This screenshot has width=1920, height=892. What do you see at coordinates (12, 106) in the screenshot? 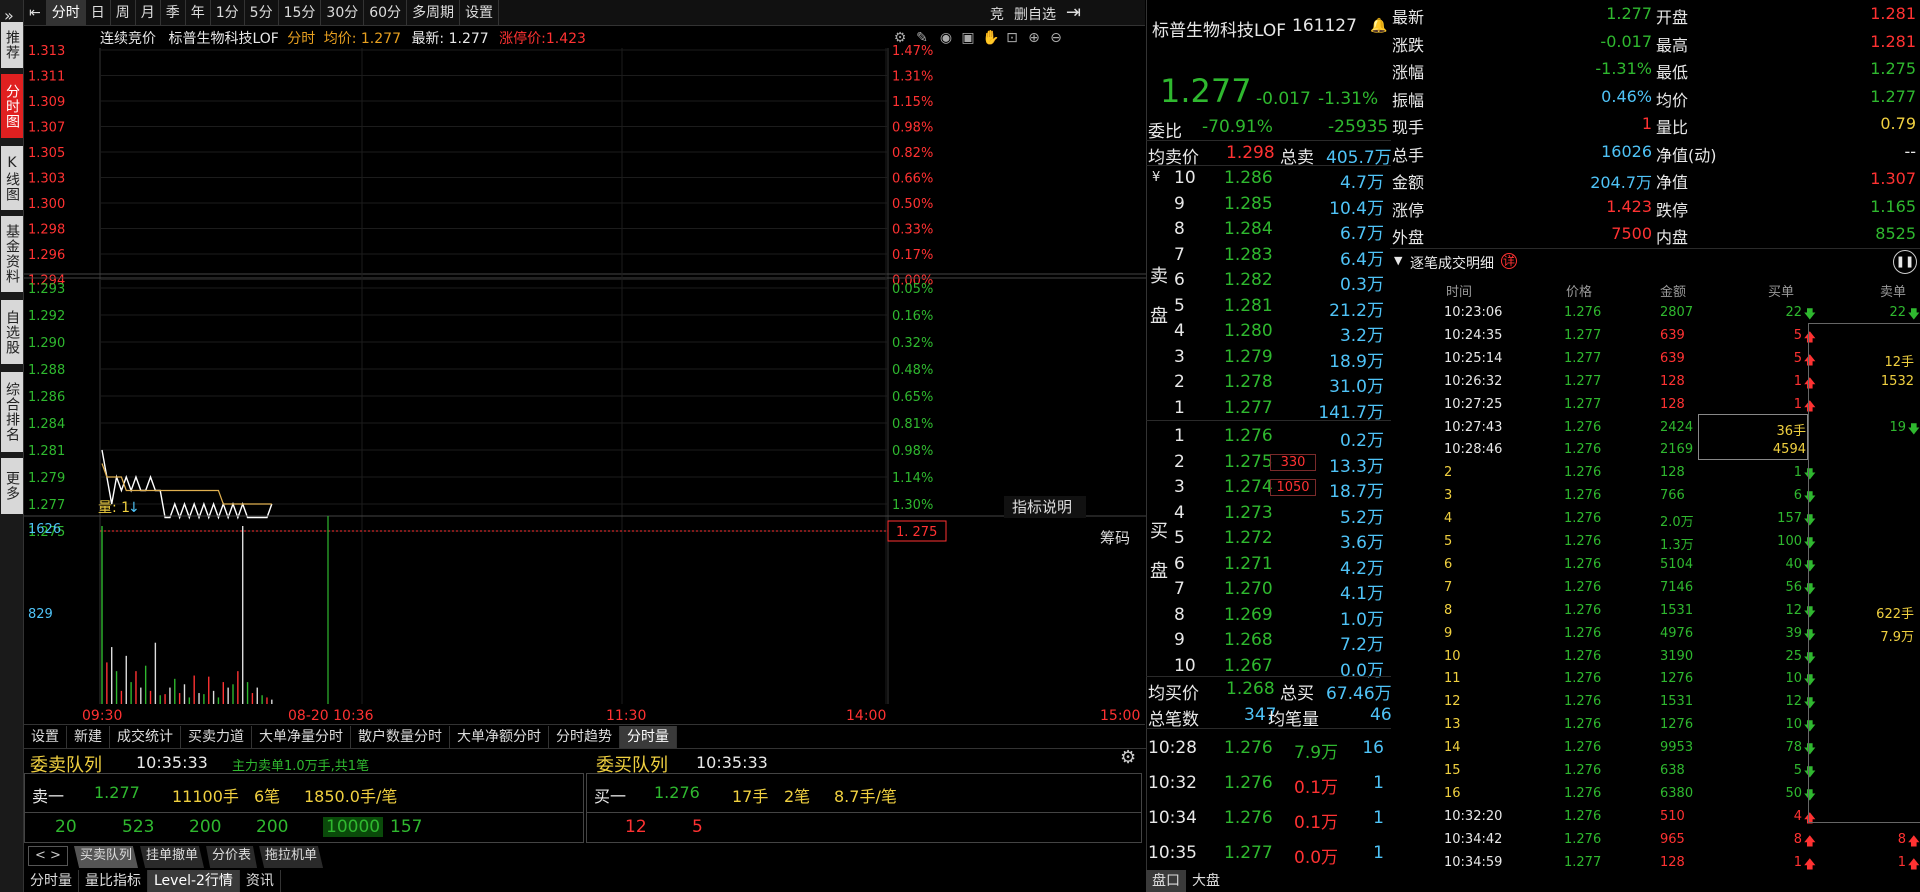
I see `sidebar-item-1: 分时图` at bounding box center [12, 106].